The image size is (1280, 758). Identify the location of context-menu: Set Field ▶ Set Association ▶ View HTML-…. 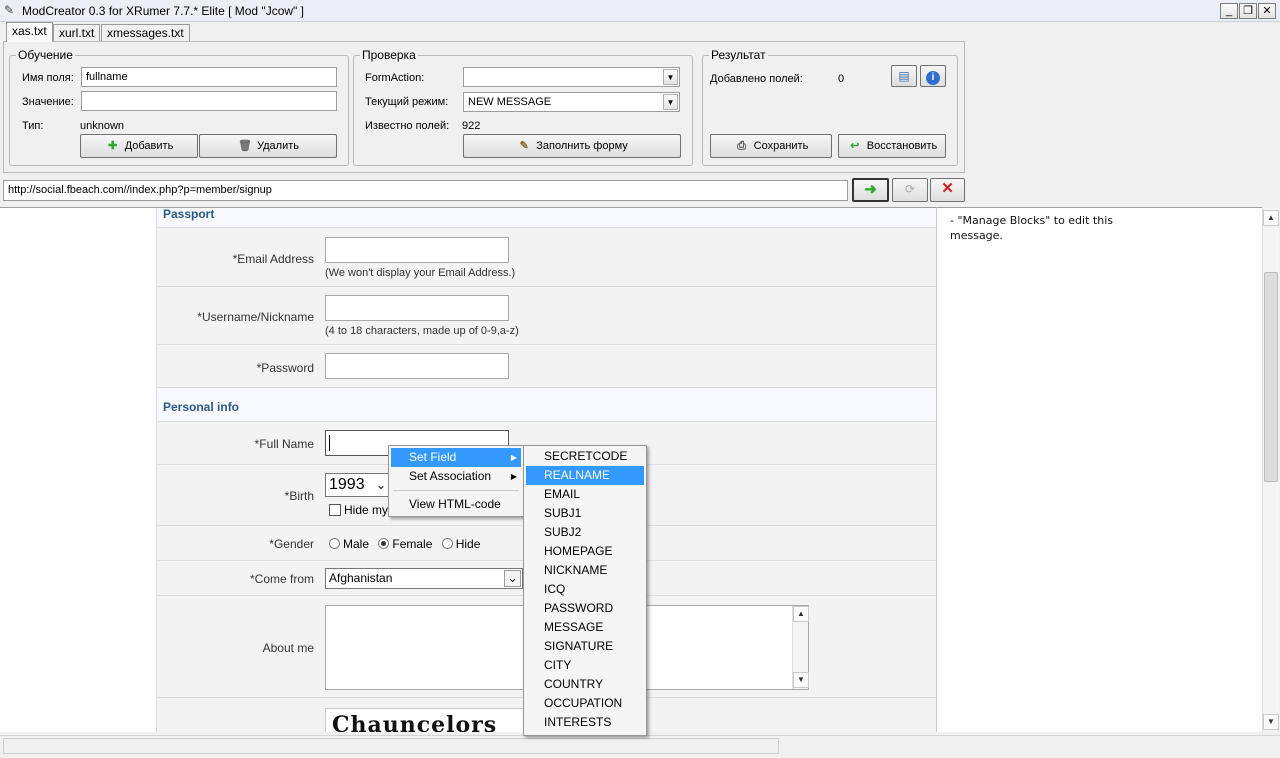
(456, 481).